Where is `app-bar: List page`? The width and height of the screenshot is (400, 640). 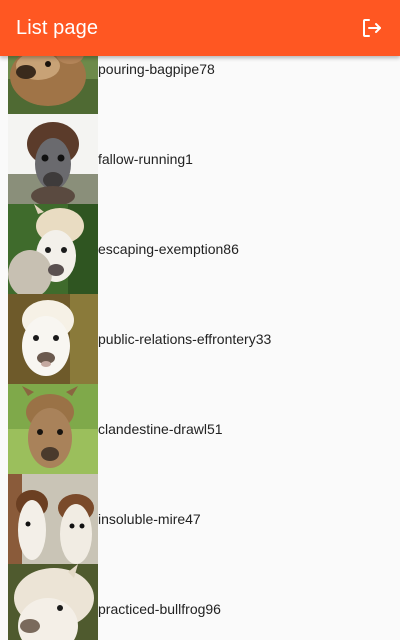 app-bar: List page is located at coordinates (200, 28).